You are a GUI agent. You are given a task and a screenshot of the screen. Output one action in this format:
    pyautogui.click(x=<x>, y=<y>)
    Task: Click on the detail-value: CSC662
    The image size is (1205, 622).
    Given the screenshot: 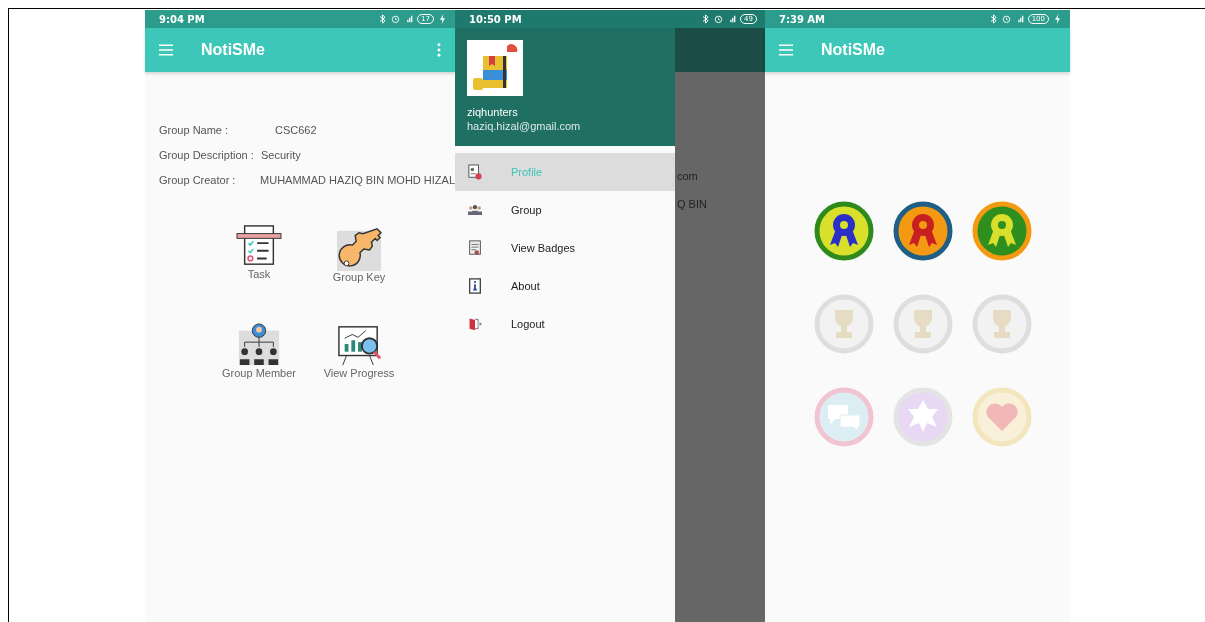 What is the action you would take?
    pyautogui.click(x=296, y=130)
    